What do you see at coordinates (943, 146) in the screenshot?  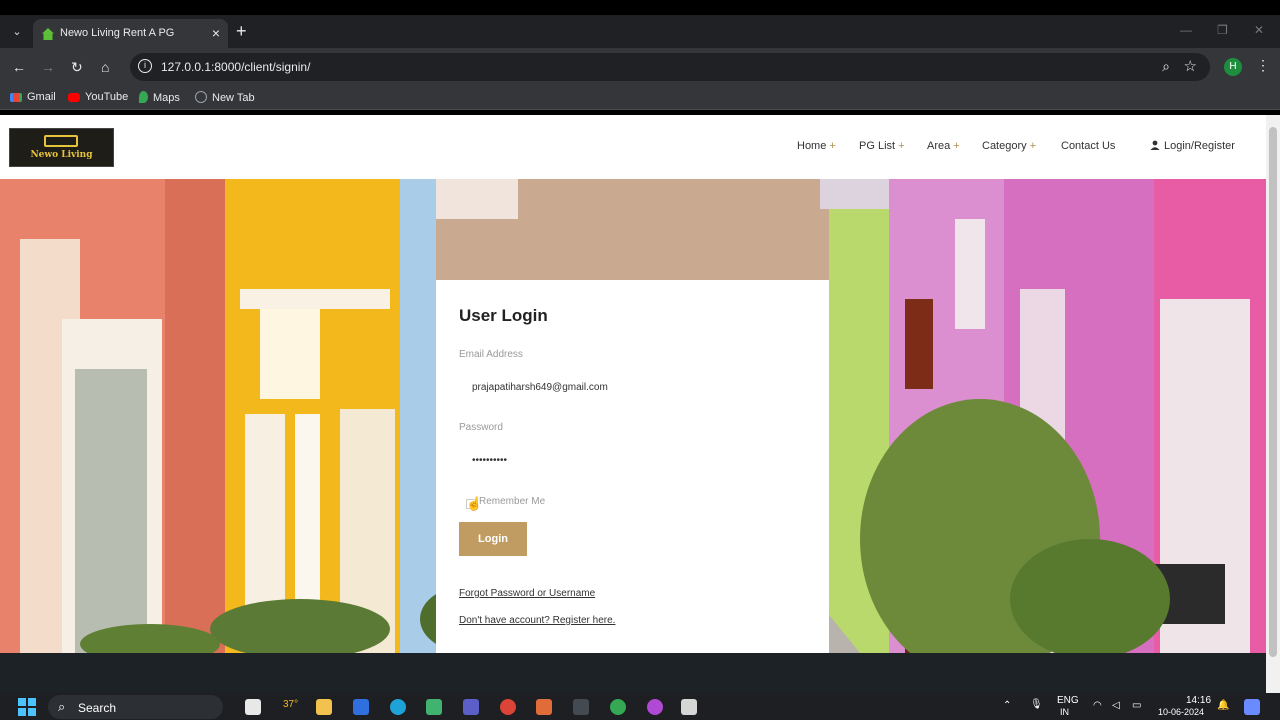 I see `nav-area: Area +` at bounding box center [943, 146].